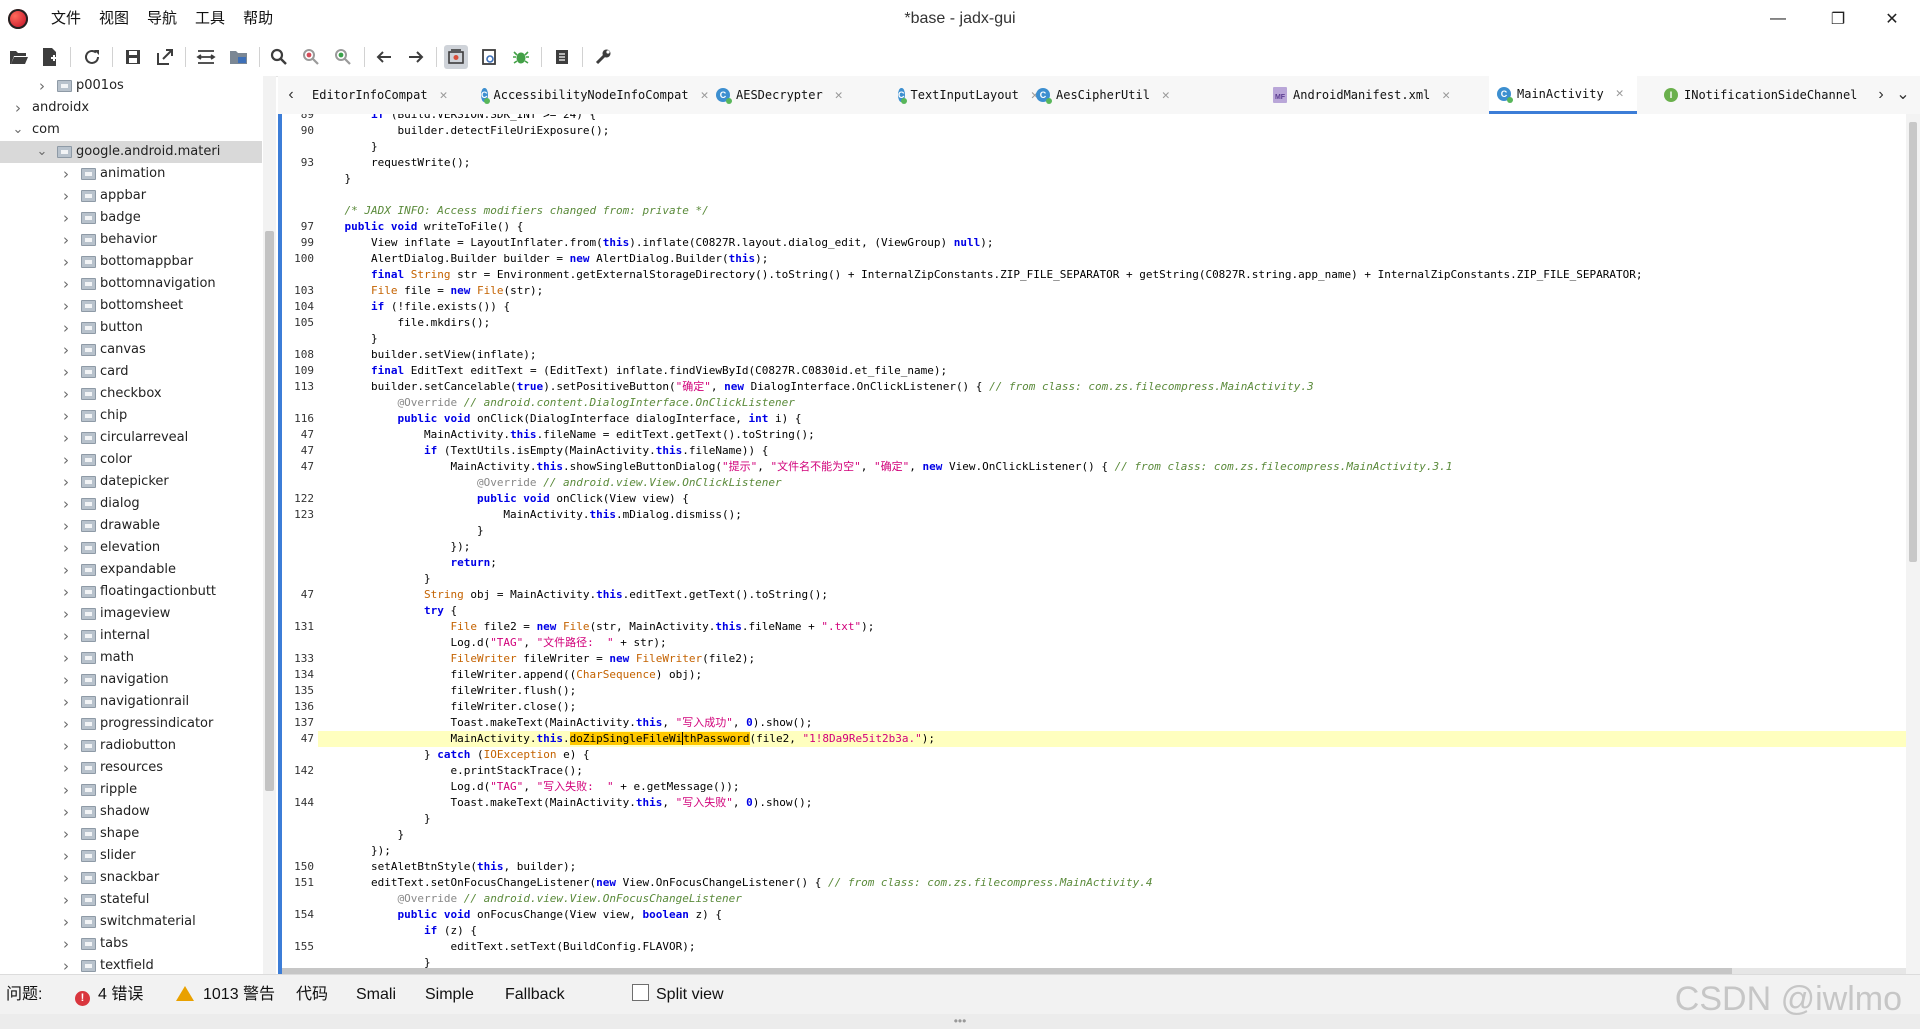 Image resolution: width=1920 pixels, height=1029 pixels. What do you see at coordinates (165, 57) in the screenshot?
I see `export-icon` at bounding box center [165, 57].